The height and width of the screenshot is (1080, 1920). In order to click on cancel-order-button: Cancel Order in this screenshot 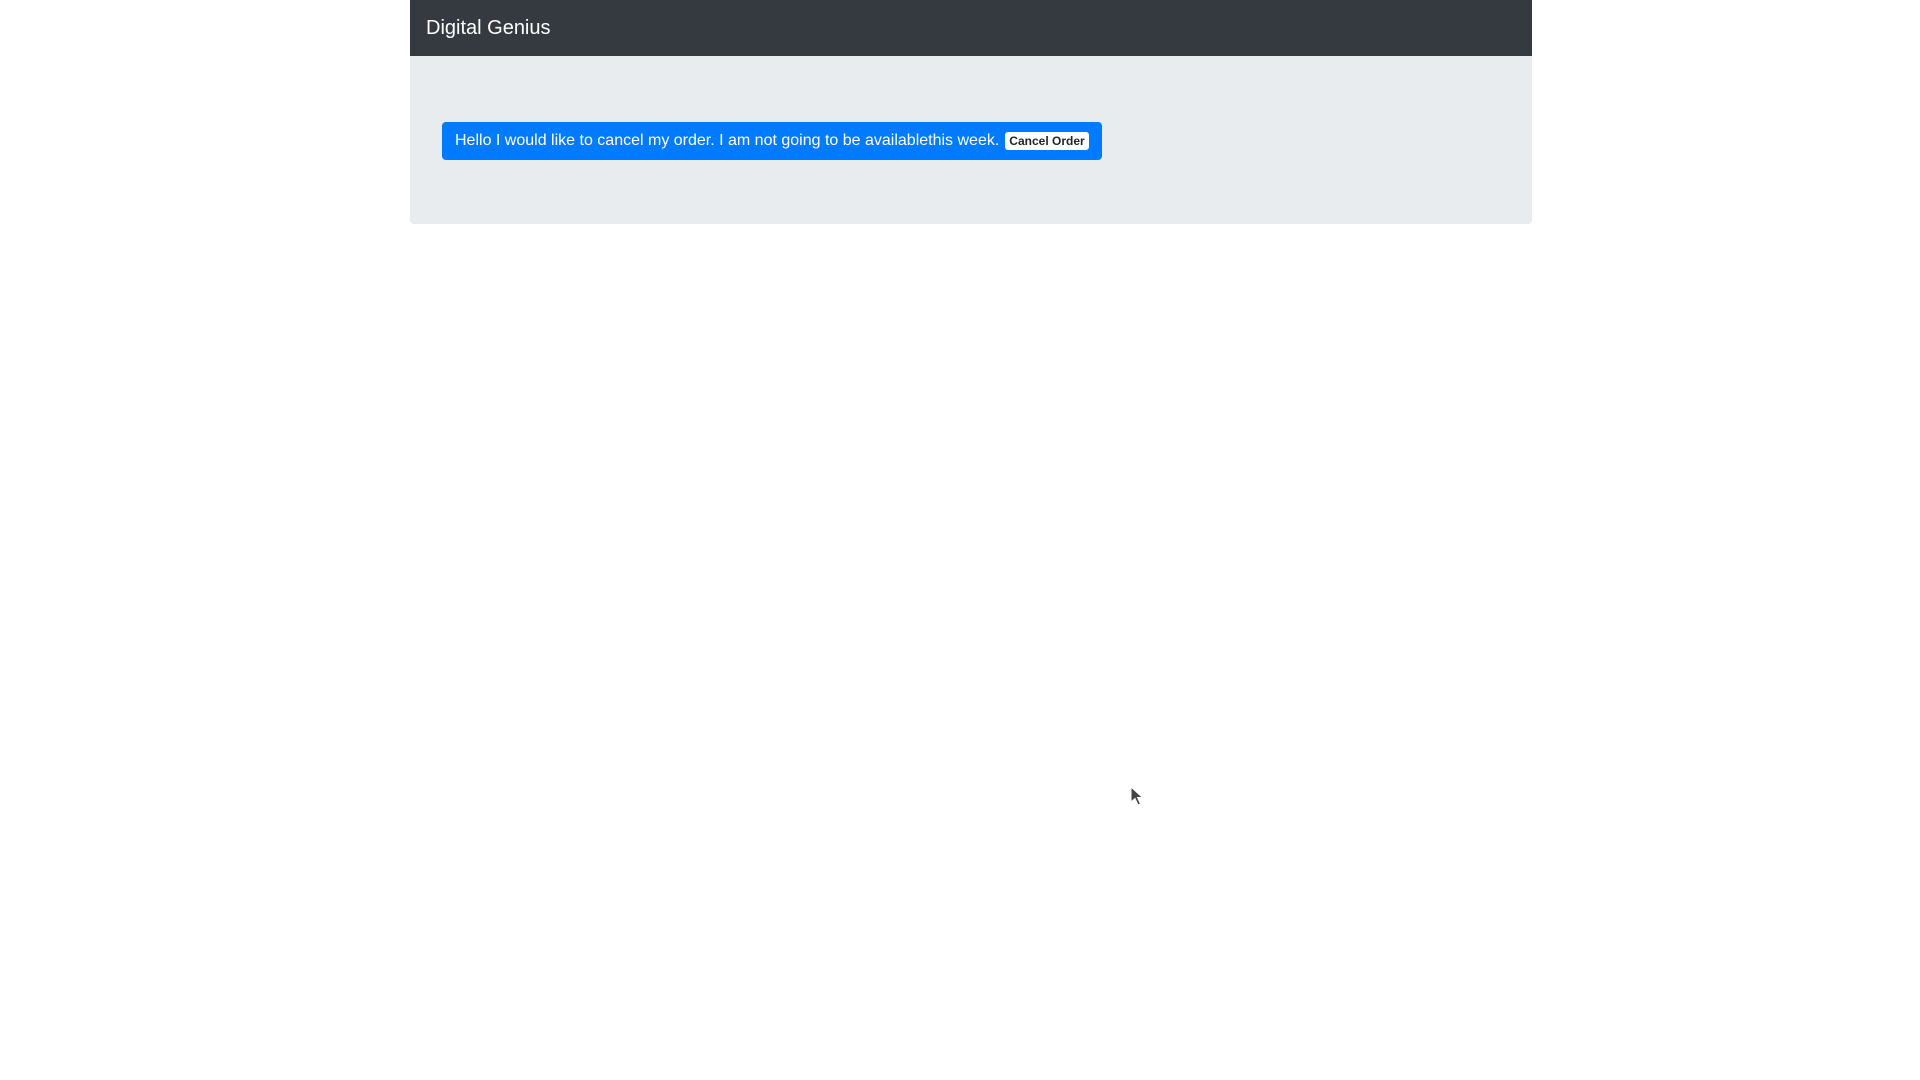, I will do `click(1047, 141)`.